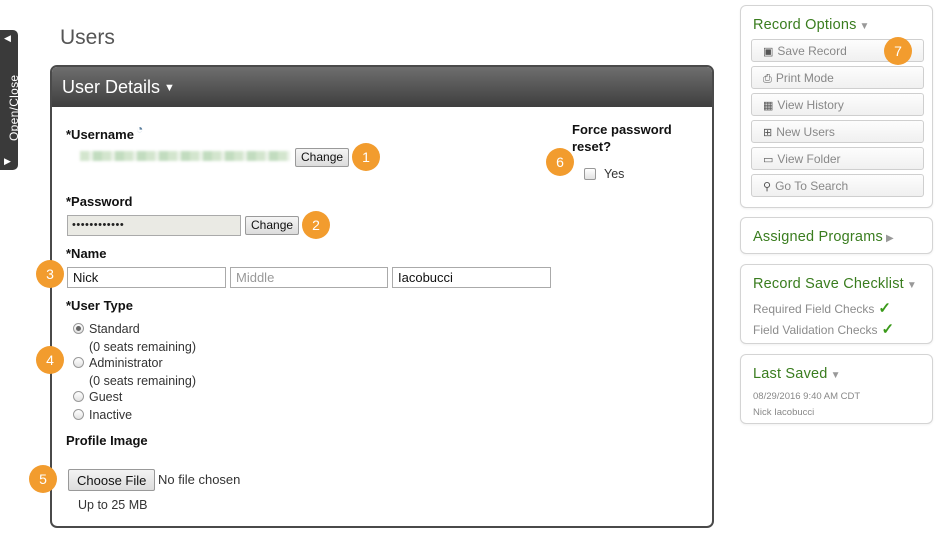 This screenshot has width=935, height=535. What do you see at coordinates (272, 225) in the screenshot?
I see `password-change-button: Change` at bounding box center [272, 225].